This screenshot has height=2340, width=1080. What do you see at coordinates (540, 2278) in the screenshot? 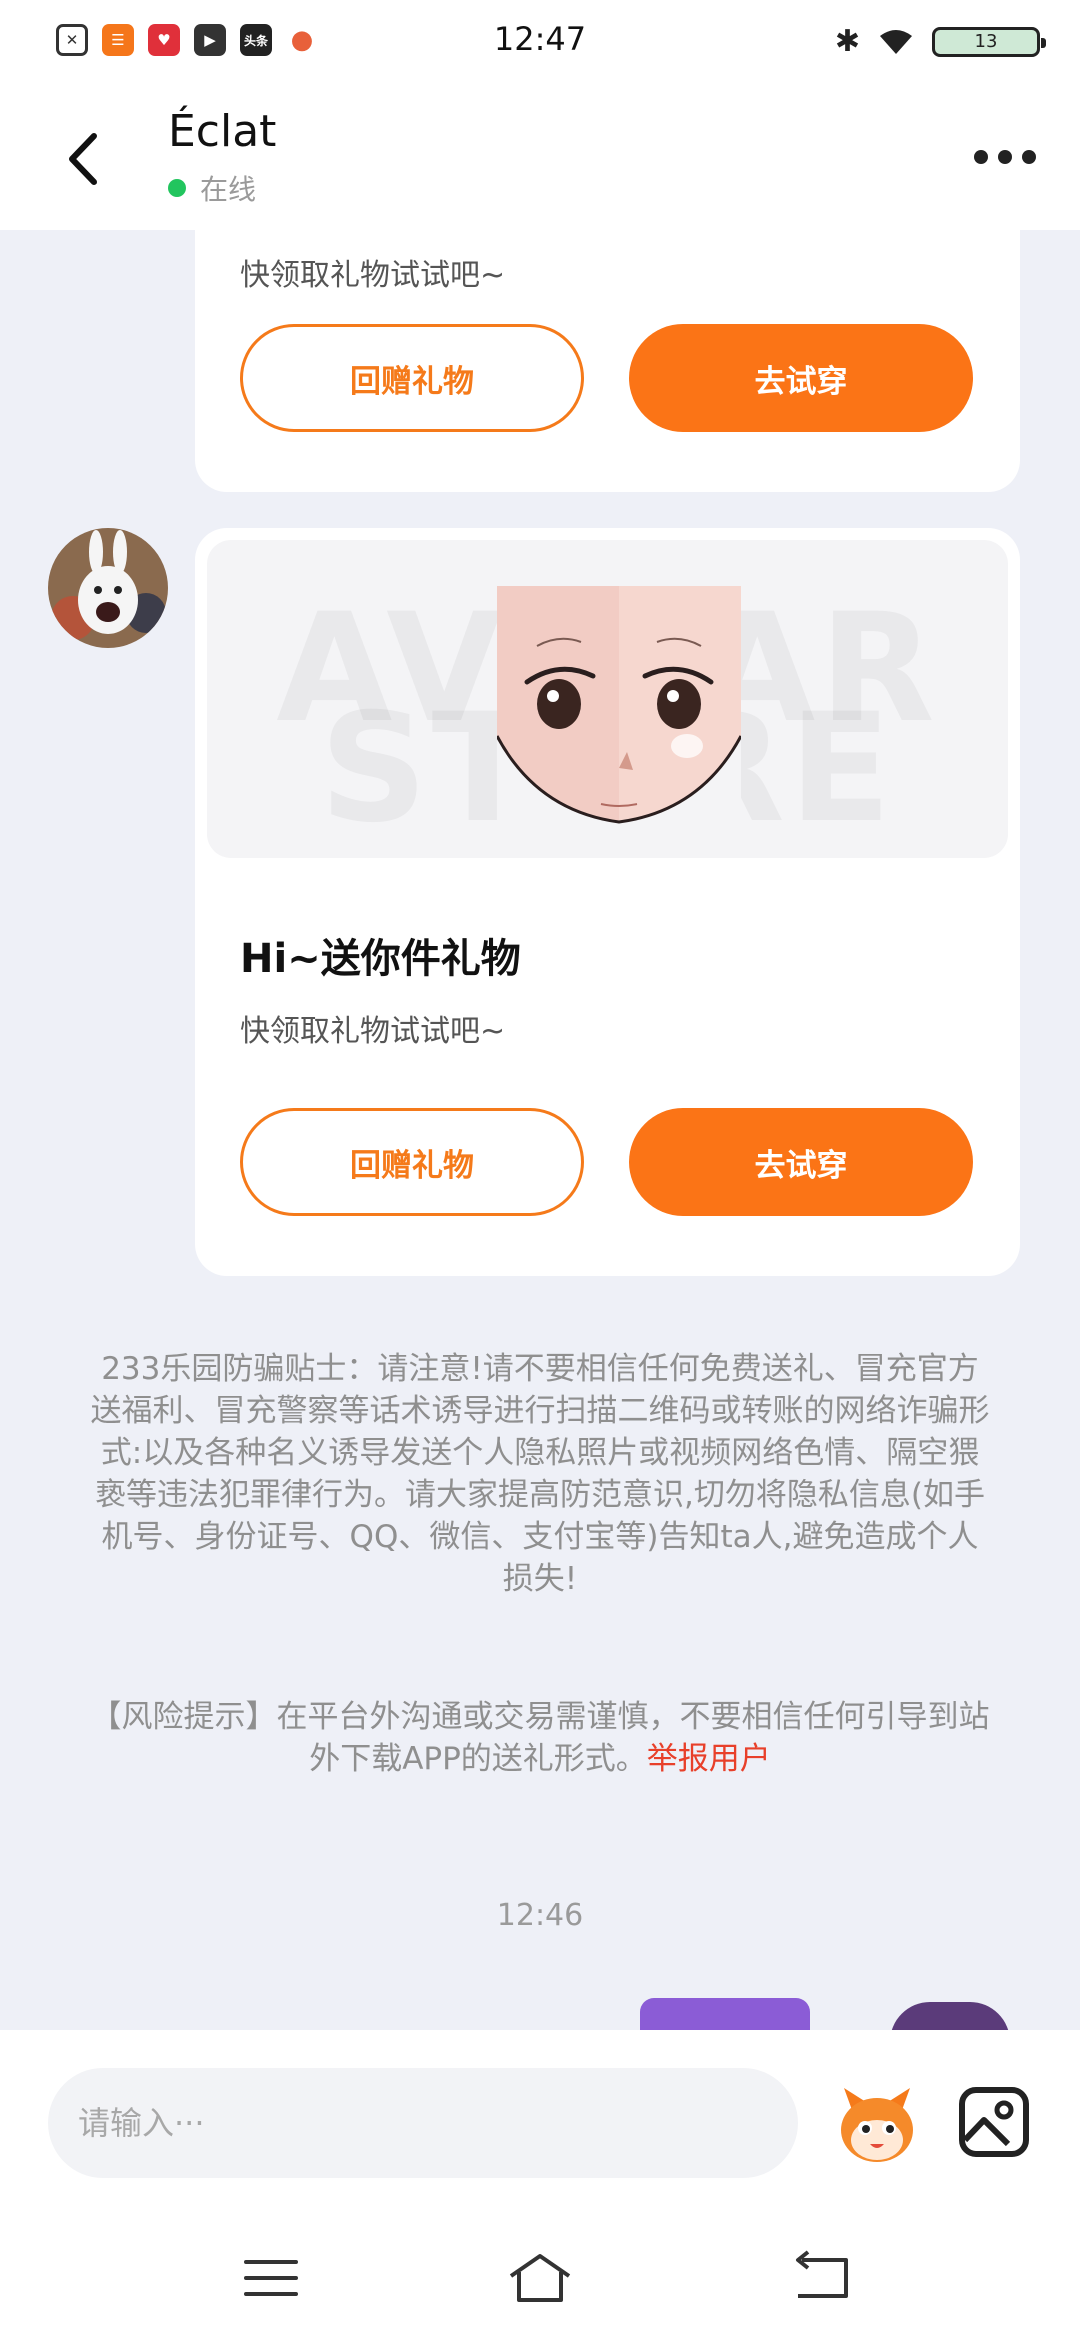
I see `home-icon` at bounding box center [540, 2278].